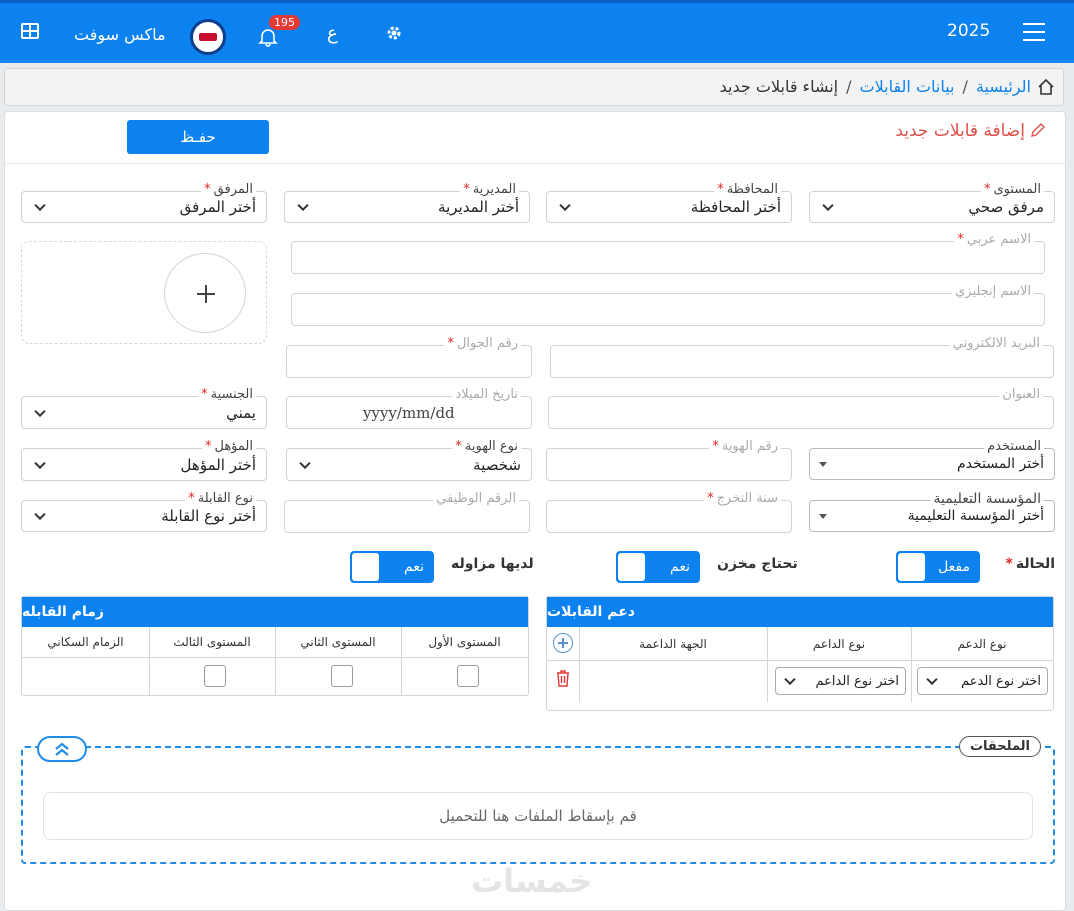  I want to click on facility-value: أختر المرفق, so click(217, 207).